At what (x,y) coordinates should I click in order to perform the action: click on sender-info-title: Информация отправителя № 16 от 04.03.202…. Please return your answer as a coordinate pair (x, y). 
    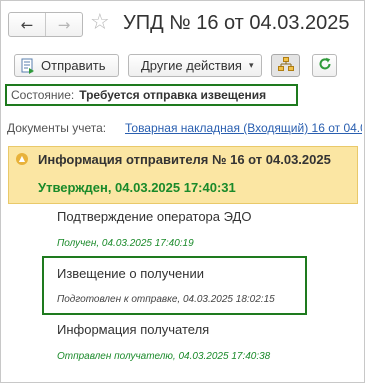
    Looking at the image, I should click on (184, 159).